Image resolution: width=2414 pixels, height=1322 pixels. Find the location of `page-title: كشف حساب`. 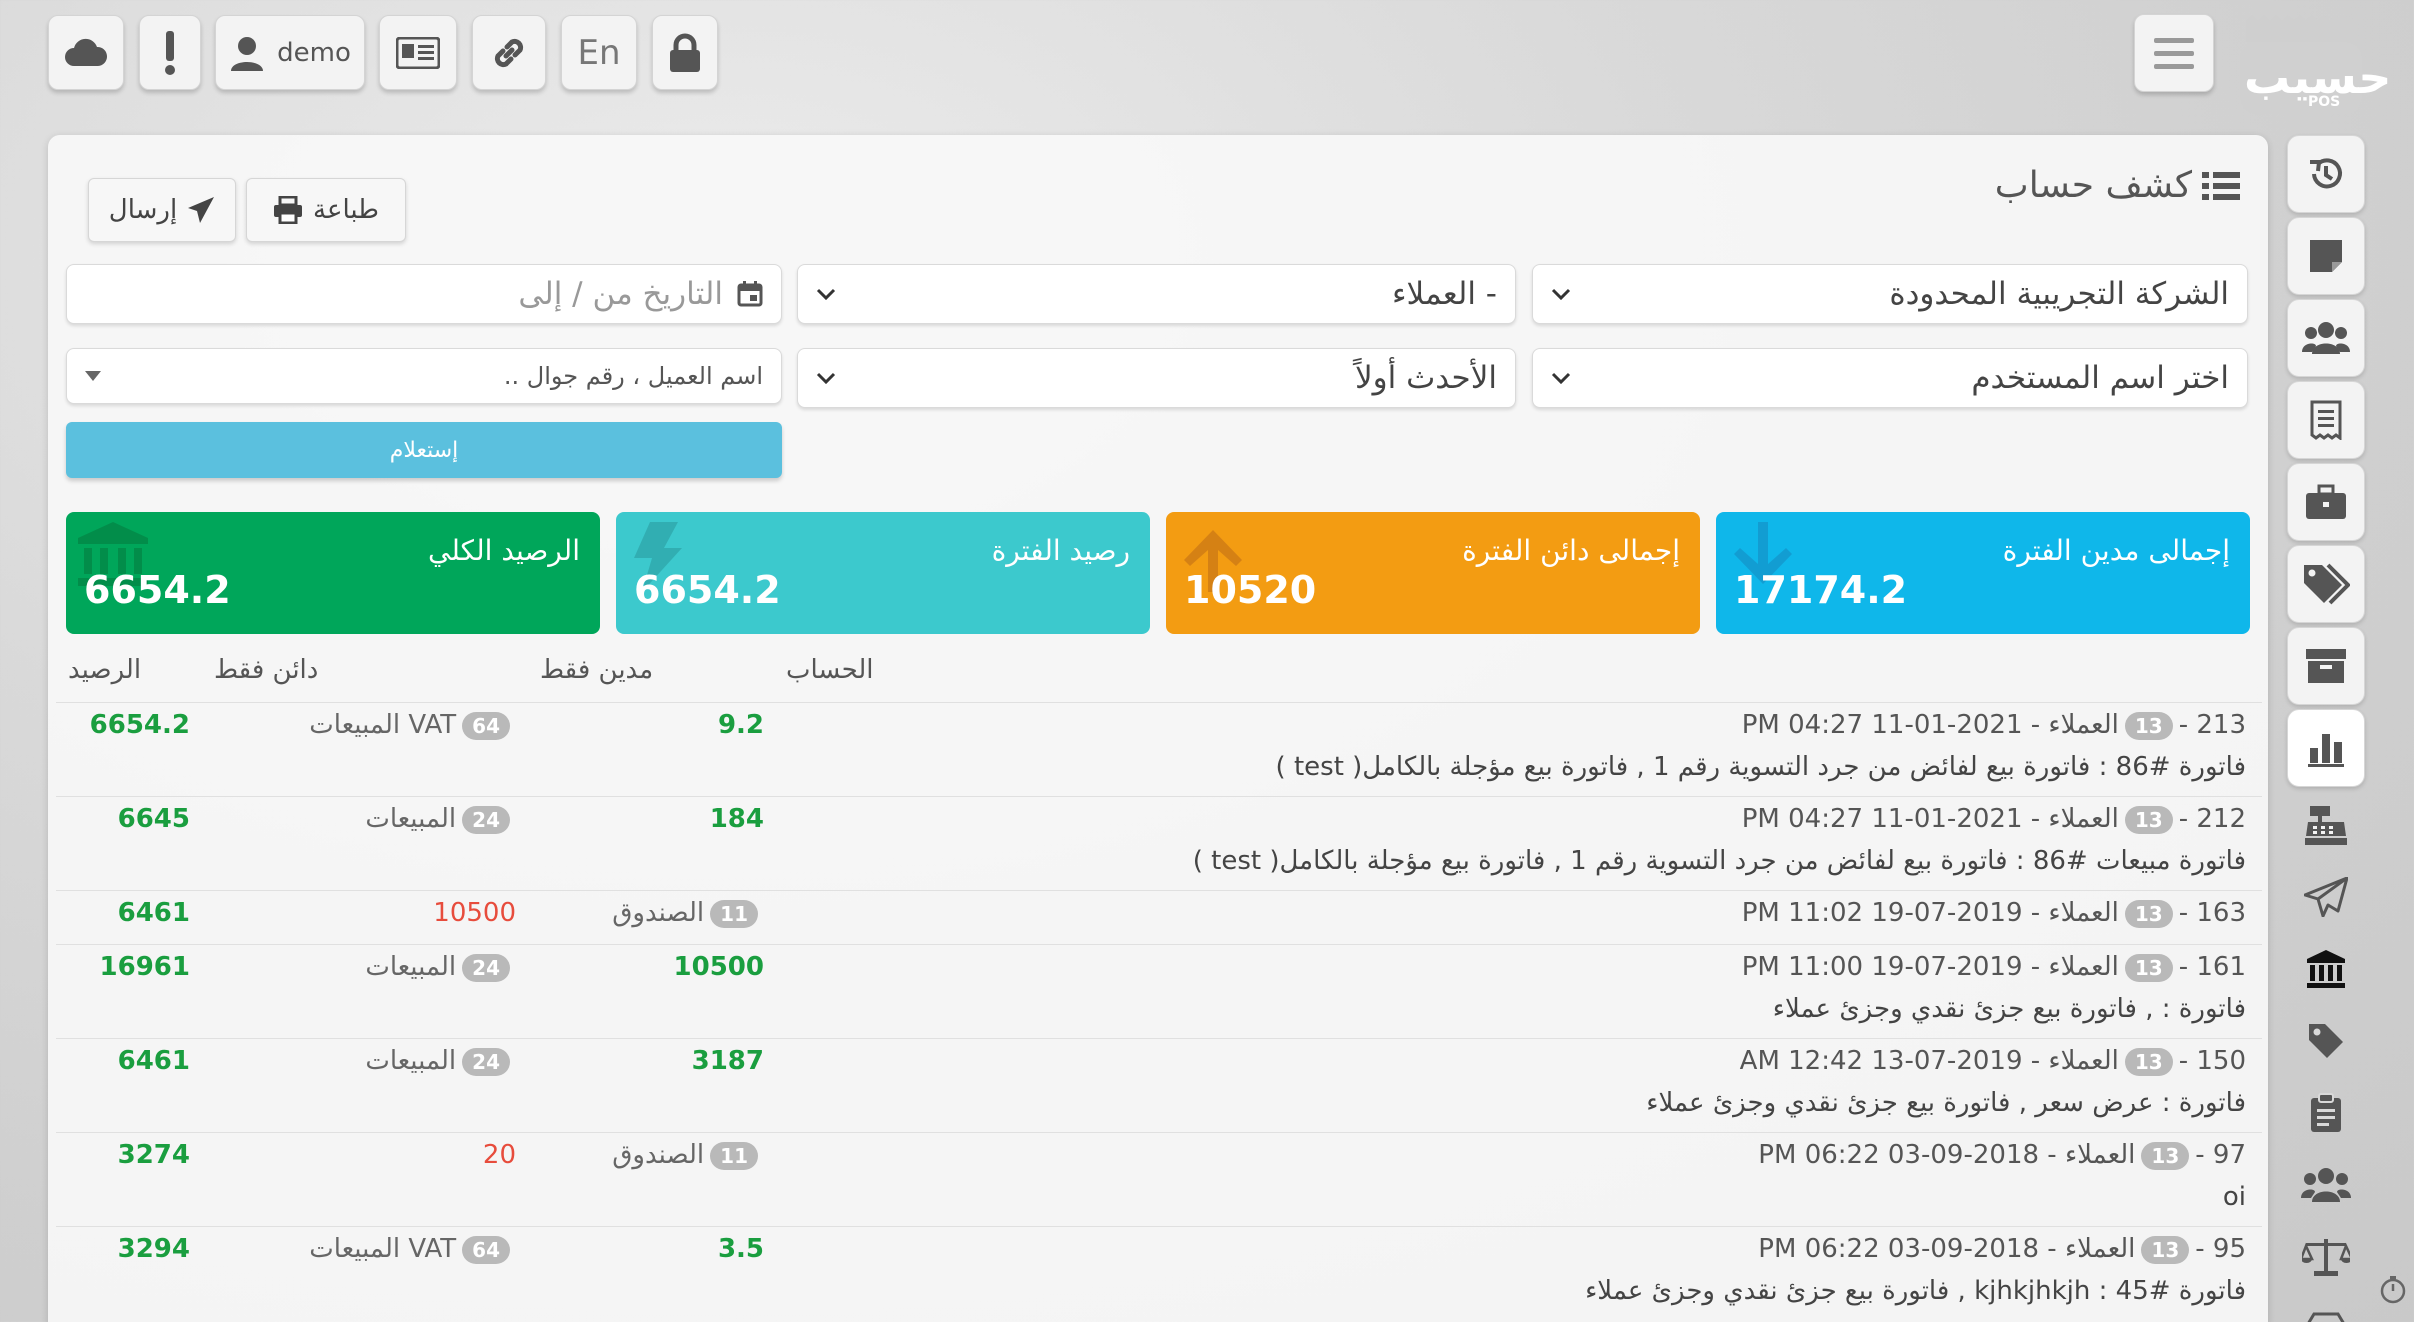

page-title: كشف حساب is located at coordinates (2110, 185).